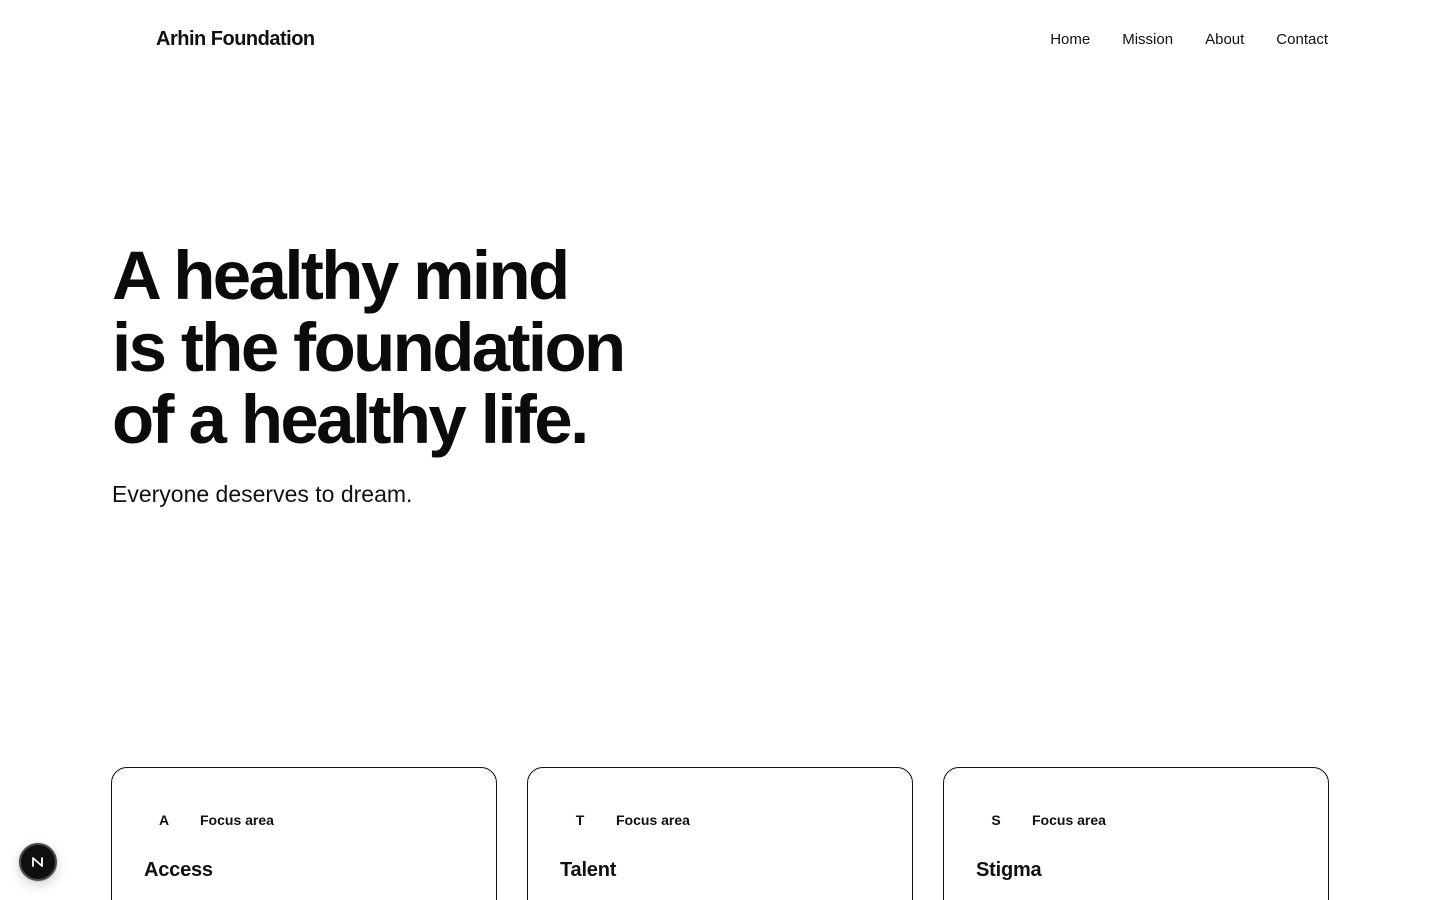 This screenshot has width=1440, height=900. Describe the element at coordinates (1070, 40) in the screenshot. I see `nav-home-link: Home` at that location.